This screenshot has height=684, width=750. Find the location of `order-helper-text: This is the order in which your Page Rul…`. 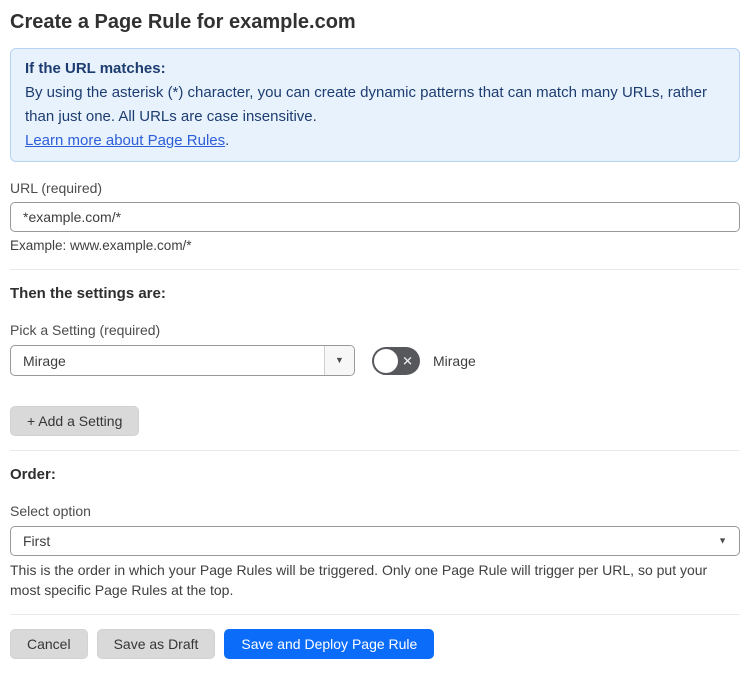

order-helper-text: This is the order in which your Page Rul… is located at coordinates (359, 580).